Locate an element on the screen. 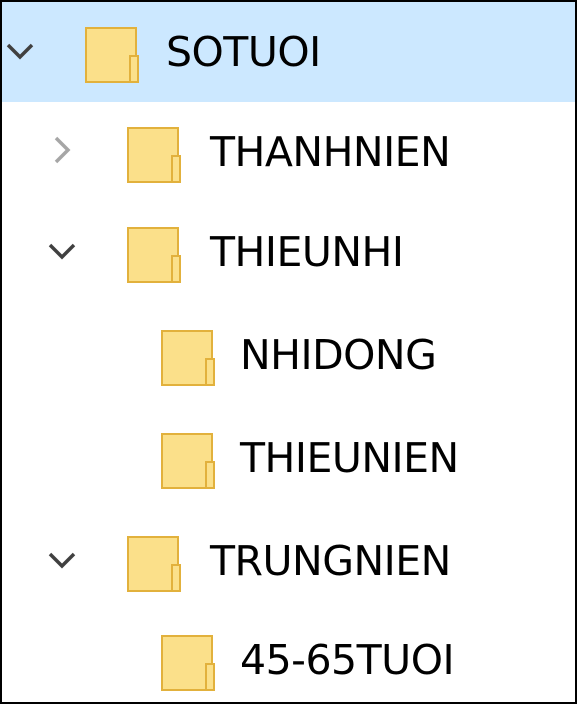 This screenshot has height=704, width=577. tree-item-trungnien: TRUNGNIEN is located at coordinates (288, 561).